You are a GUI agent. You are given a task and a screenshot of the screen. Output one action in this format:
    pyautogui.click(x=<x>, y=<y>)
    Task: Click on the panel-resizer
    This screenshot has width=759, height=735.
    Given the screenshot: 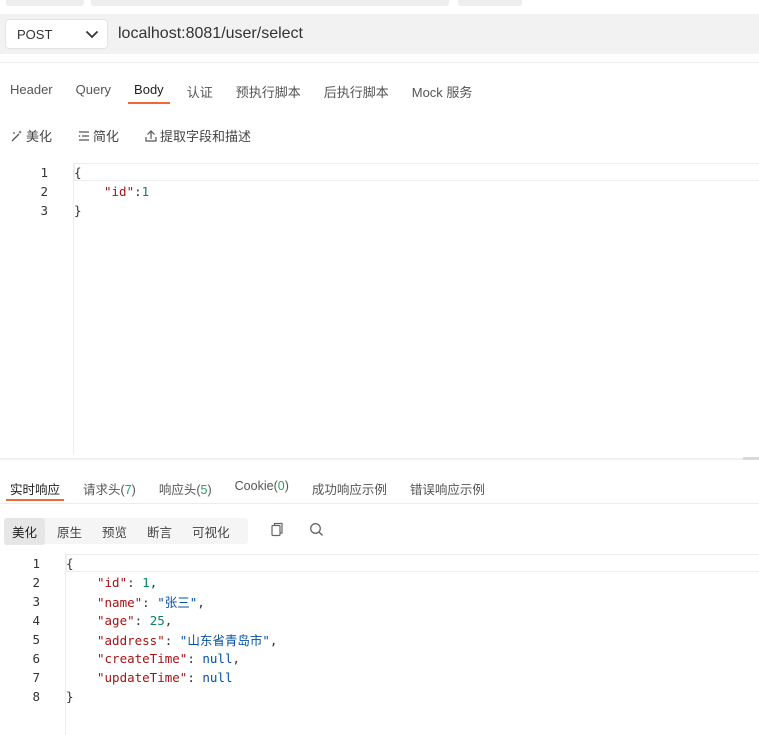 What is the action you would take?
    pyautogui.click(x=379, y=458)
    